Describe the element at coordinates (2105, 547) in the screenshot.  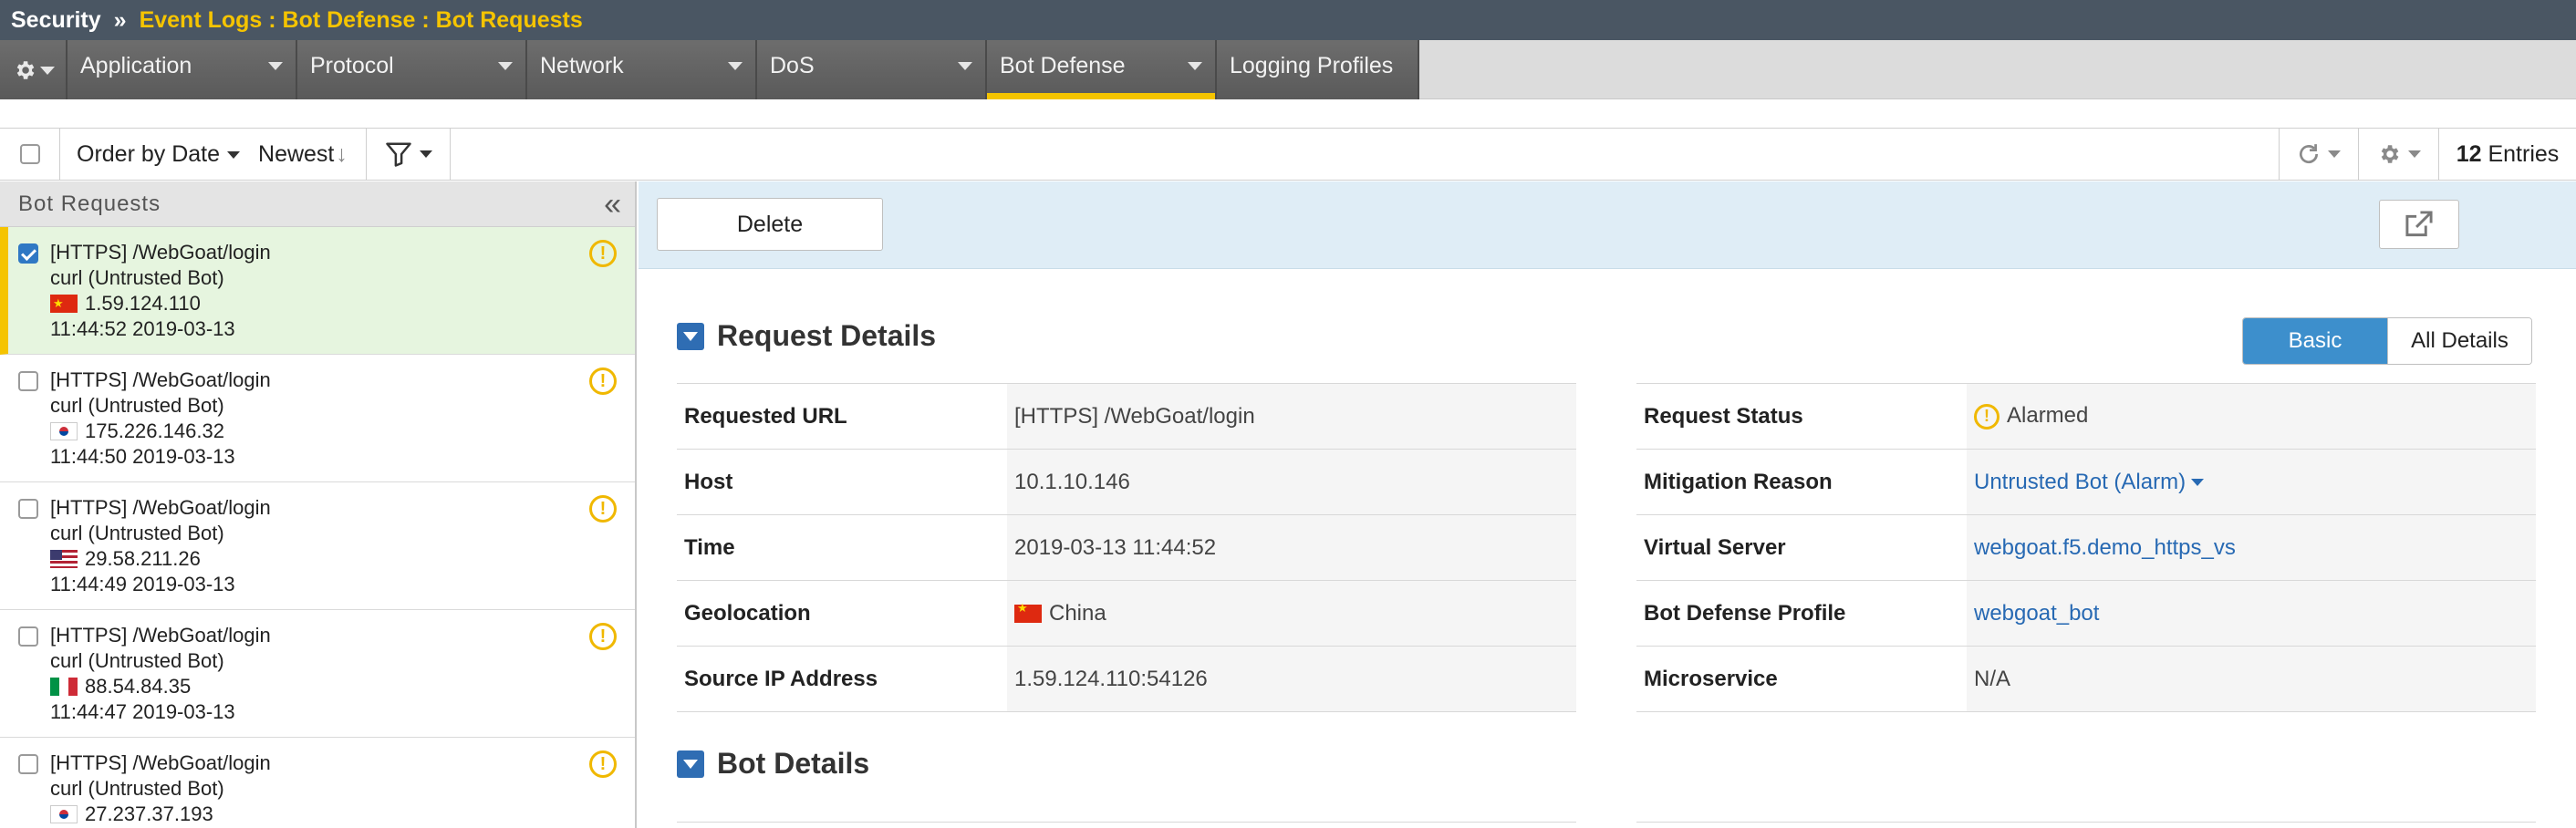
I see `virtual-server-link: webgoat.f5.demo_https_vs` at that location.